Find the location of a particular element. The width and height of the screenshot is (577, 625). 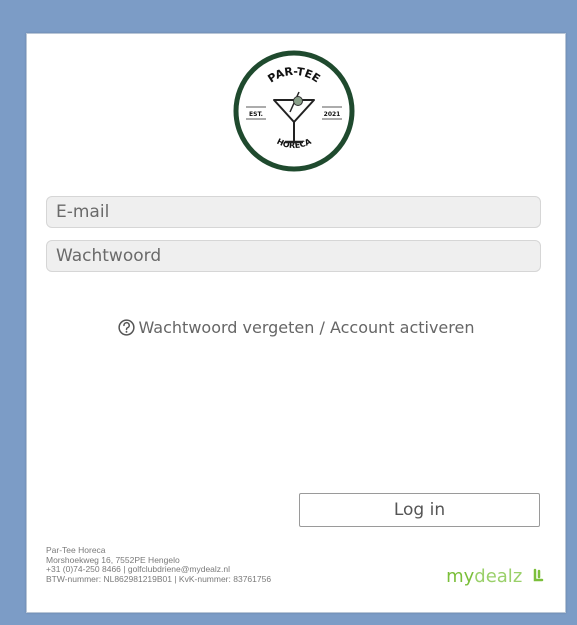

olive-icon is located at coordinates (298, 101).